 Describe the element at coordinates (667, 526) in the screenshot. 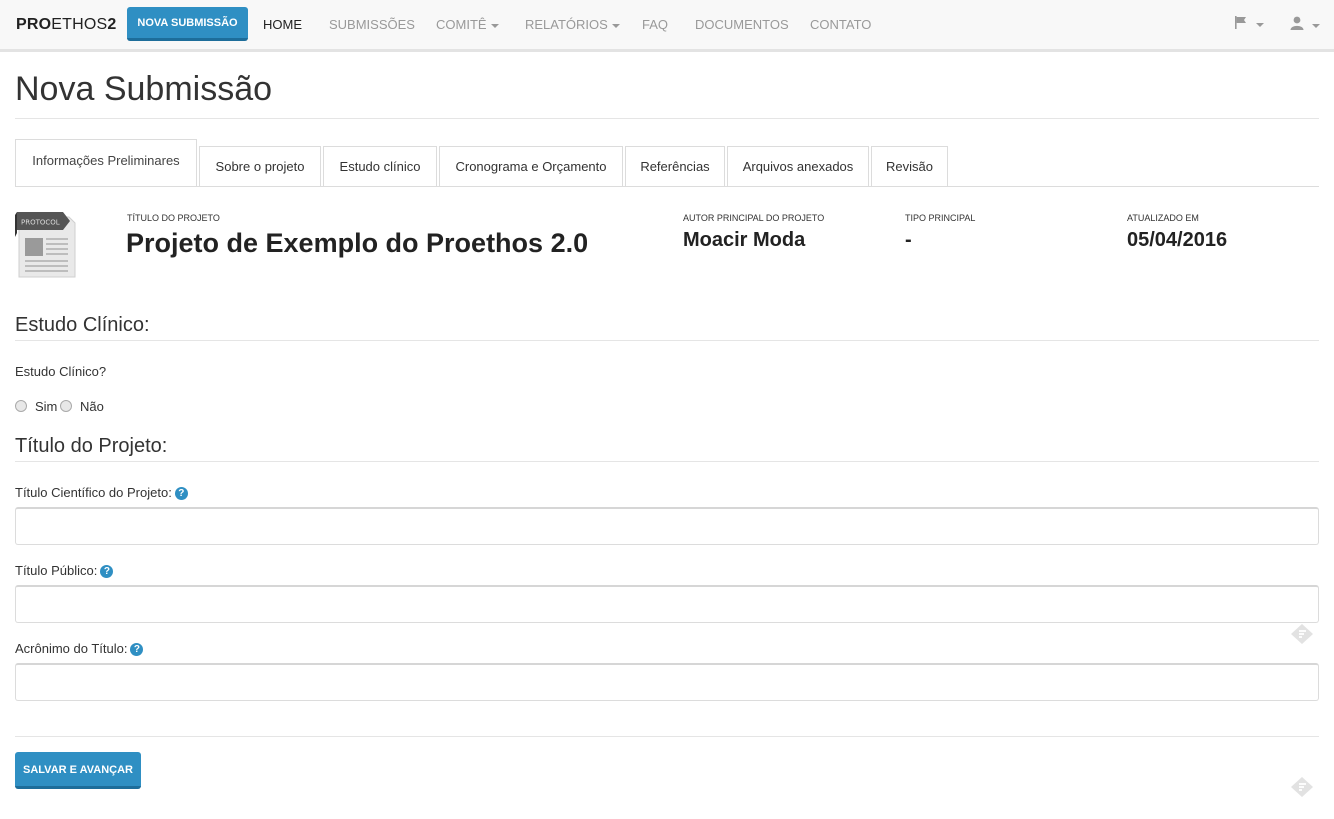

I see `titulo-cientifico-input` at that location.